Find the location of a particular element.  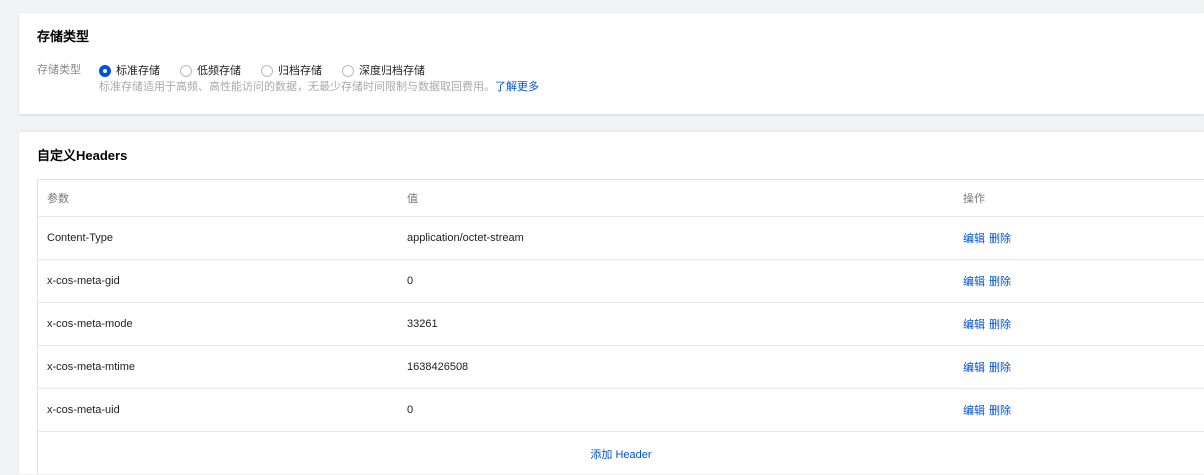

add-header-button: 添加 Header is located at coordinates (620, 454).